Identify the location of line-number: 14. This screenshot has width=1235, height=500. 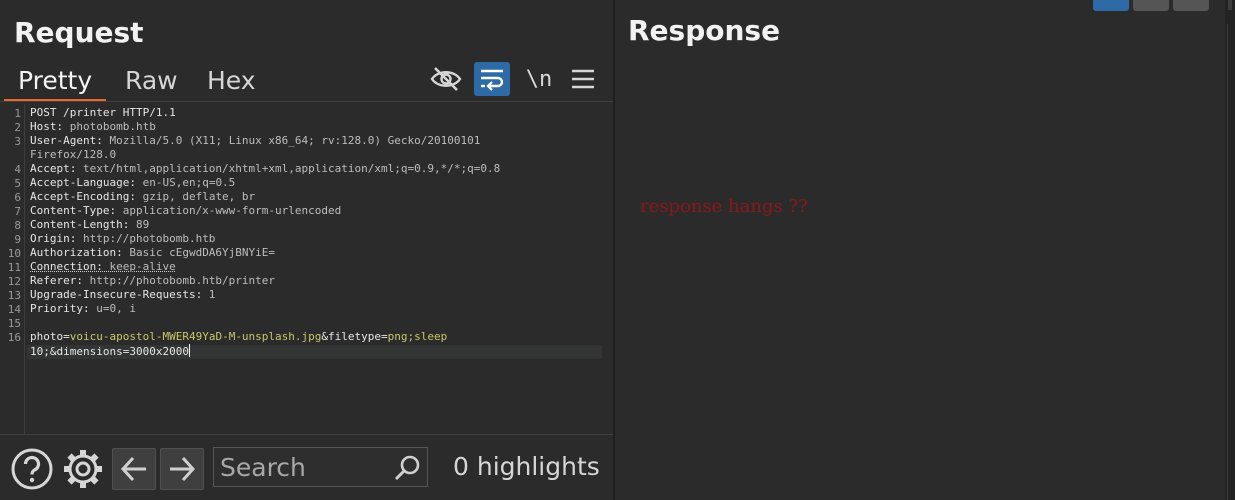
(14, 309).